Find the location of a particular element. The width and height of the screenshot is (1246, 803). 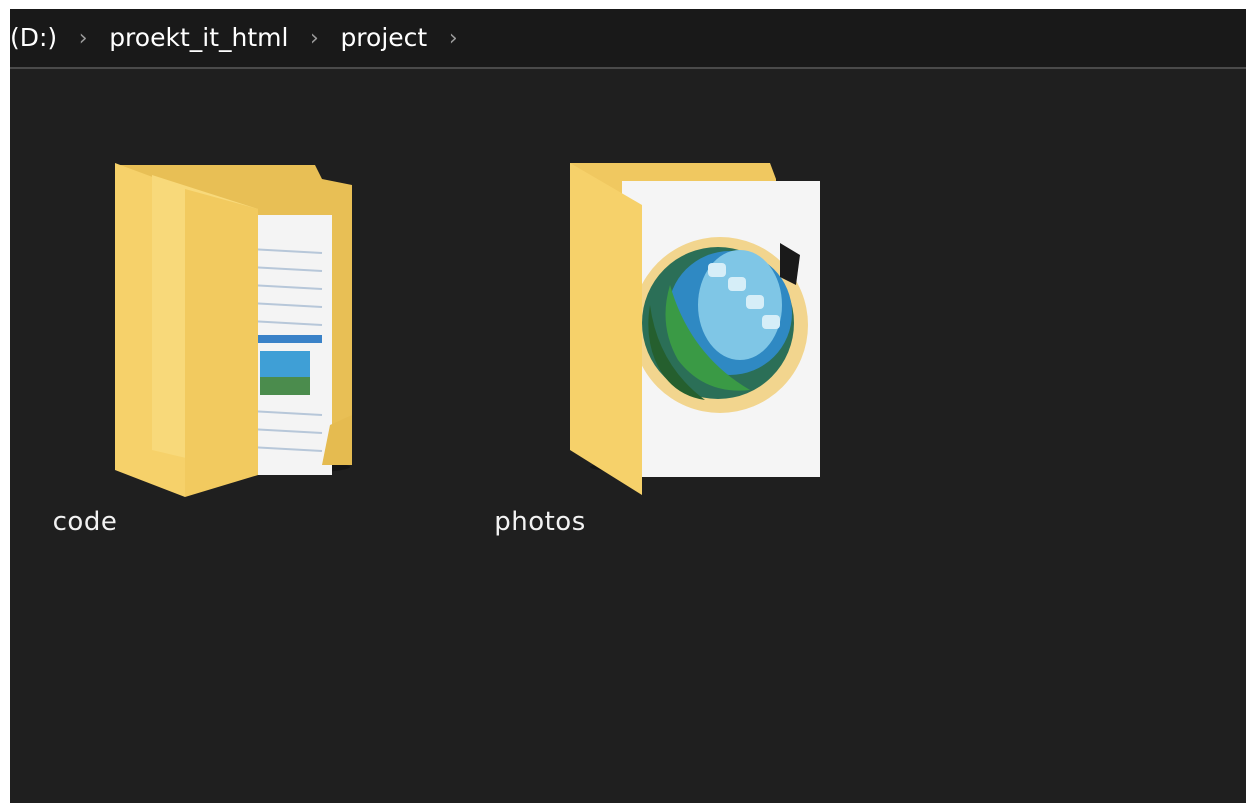

folder-documents-icon is located at coordinates (233, 330).